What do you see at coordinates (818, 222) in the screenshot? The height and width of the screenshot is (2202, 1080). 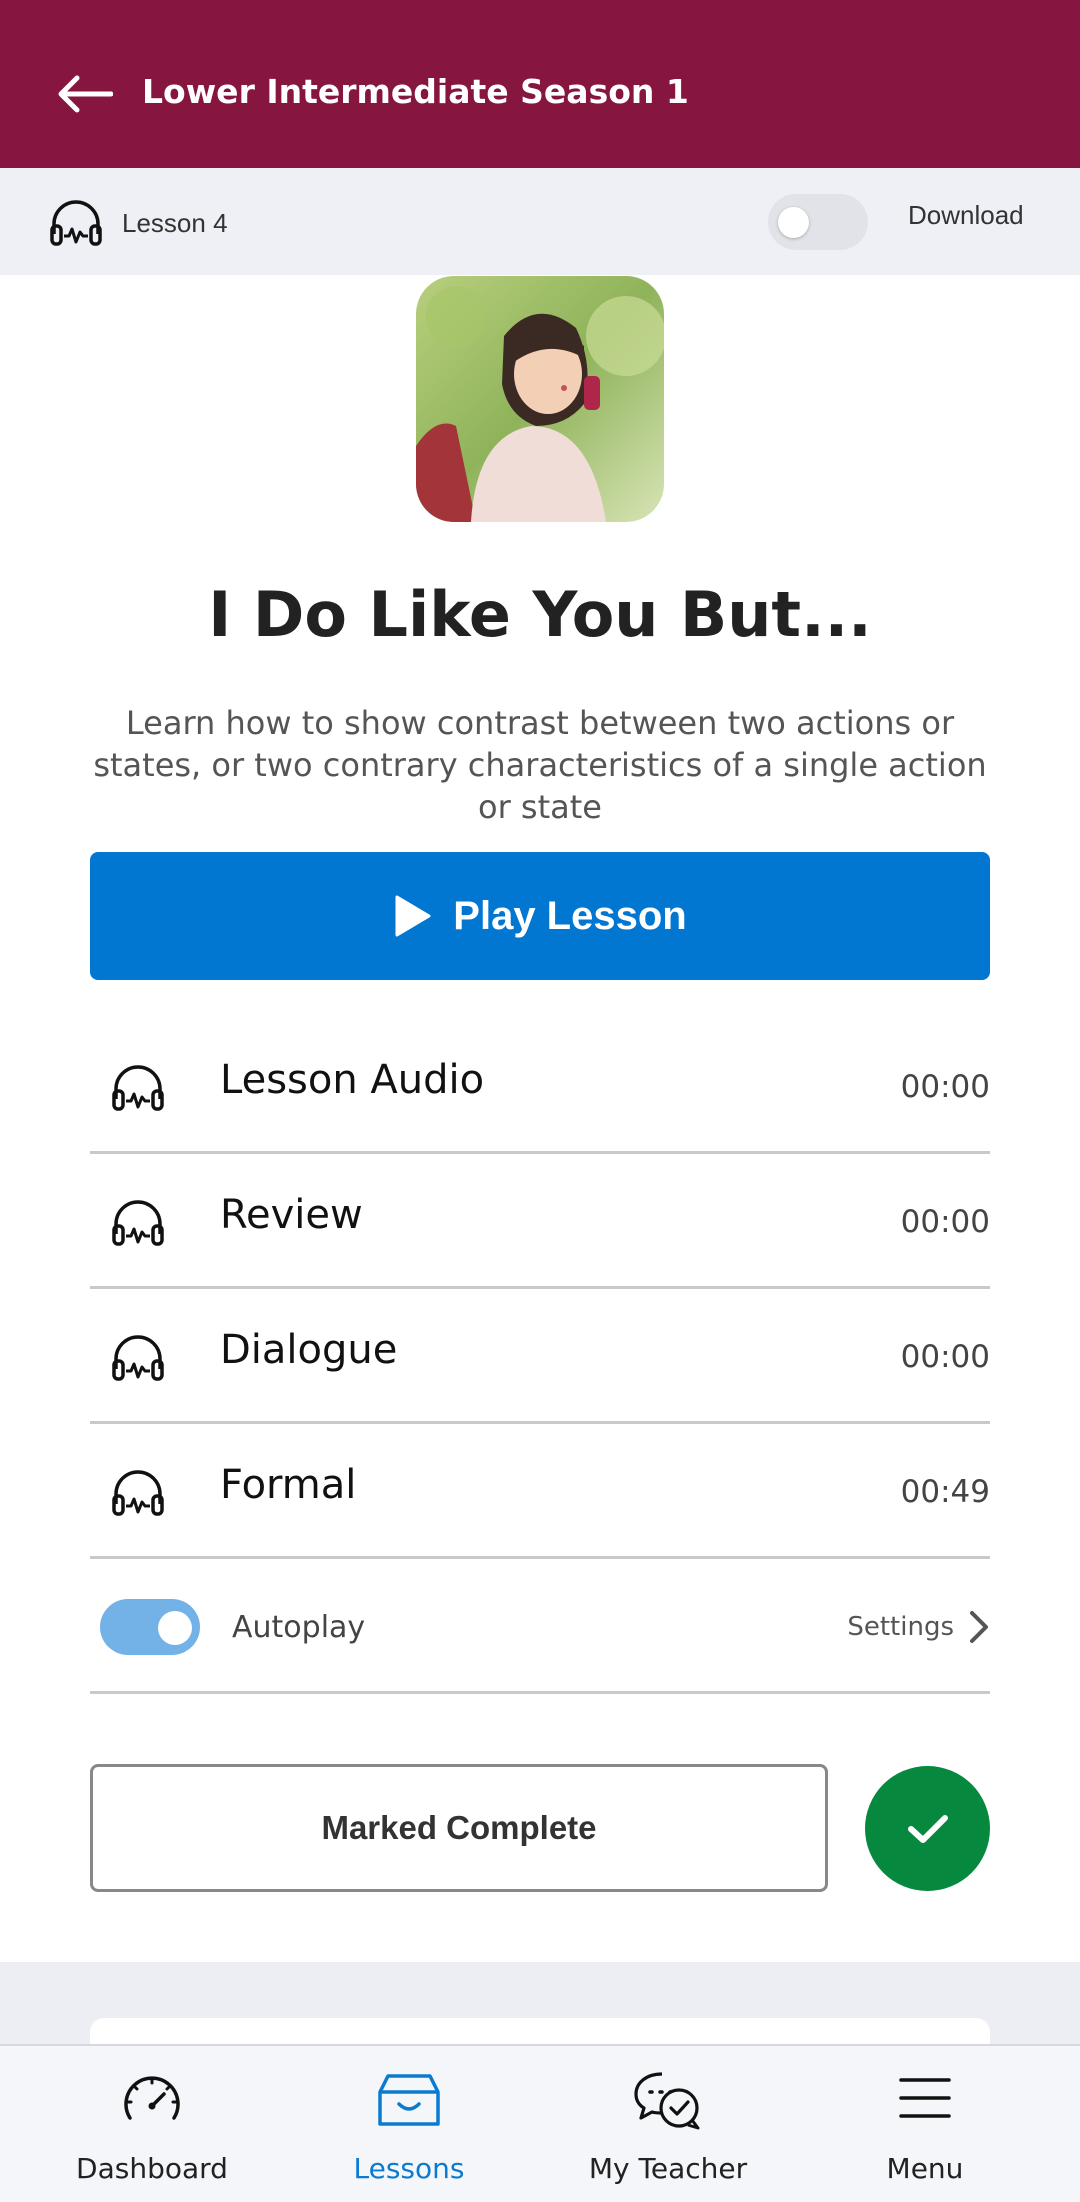 I see `download-toggle` at bounding box center [818, 222].